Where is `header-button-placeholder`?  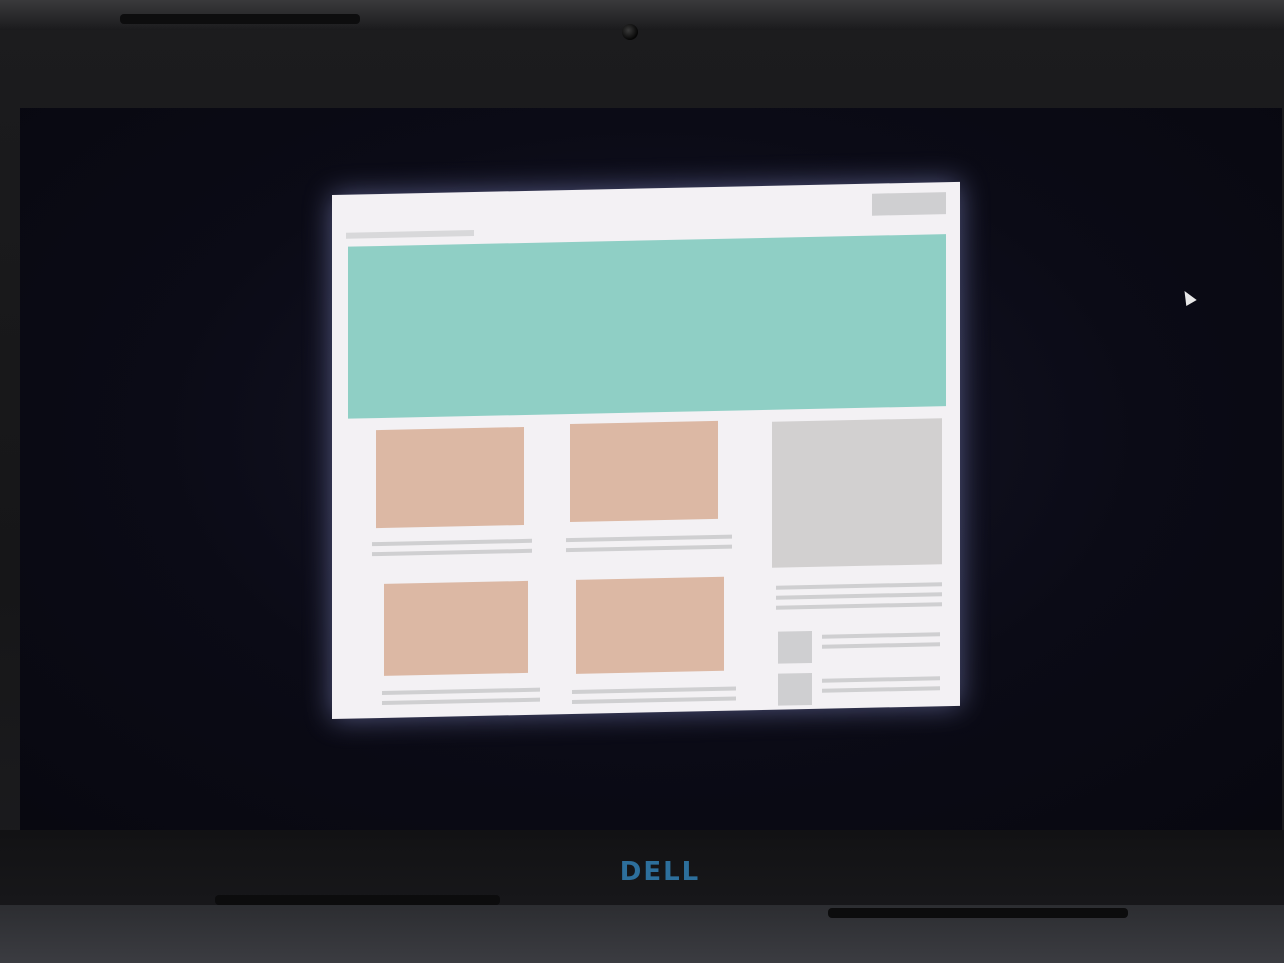 header-button-placeholder is located at coordinates (909, 204).